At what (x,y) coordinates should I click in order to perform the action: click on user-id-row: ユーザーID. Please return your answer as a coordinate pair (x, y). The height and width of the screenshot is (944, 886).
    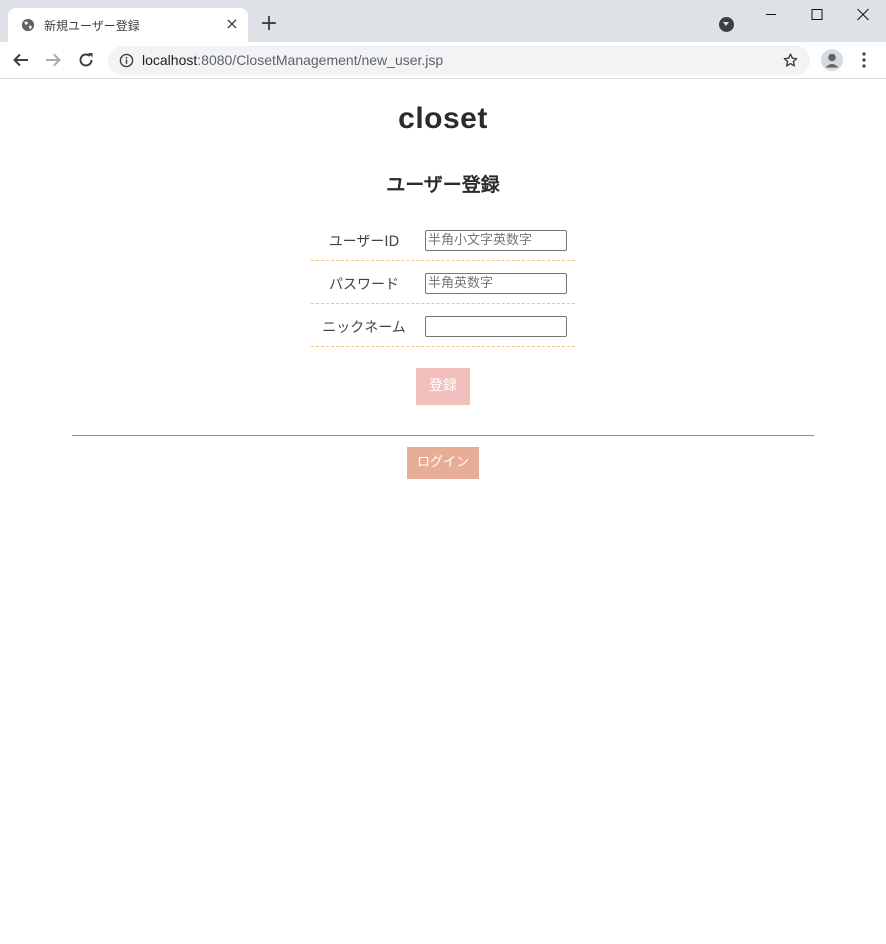
    Looking at the image, I should click on (443, 239).